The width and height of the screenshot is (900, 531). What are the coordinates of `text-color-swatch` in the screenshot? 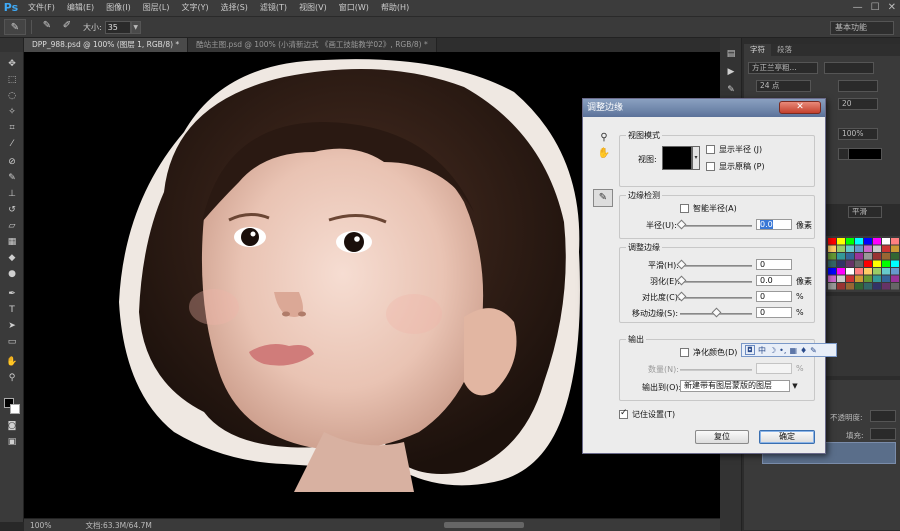 It's located at (865, 154).